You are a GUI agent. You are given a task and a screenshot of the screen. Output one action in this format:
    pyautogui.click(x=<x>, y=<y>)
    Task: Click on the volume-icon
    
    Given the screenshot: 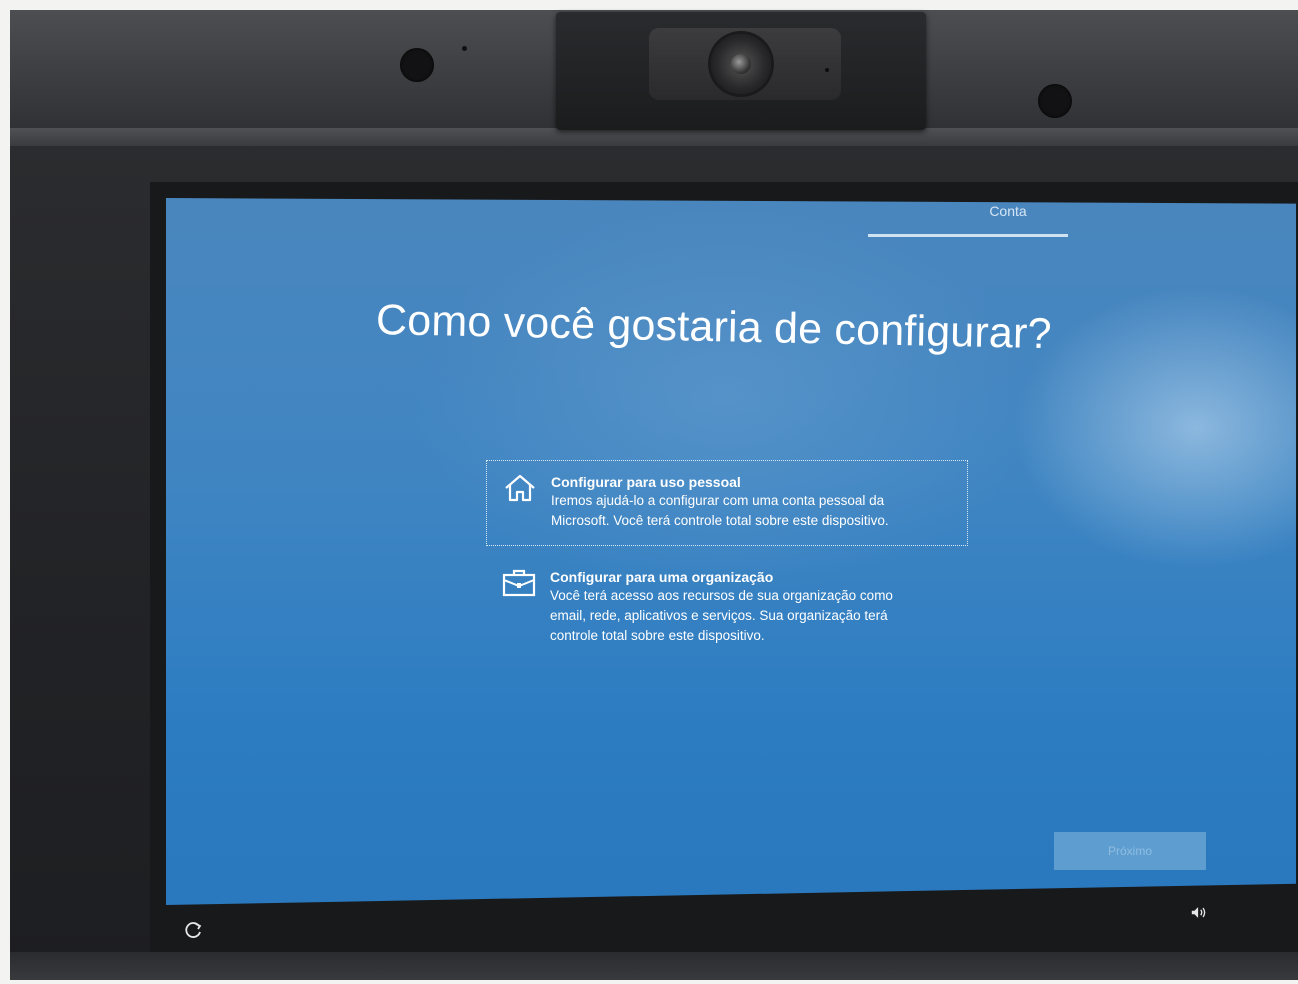 What is the action you would take?
    pyautogui.click(x=1199, y=912)
    